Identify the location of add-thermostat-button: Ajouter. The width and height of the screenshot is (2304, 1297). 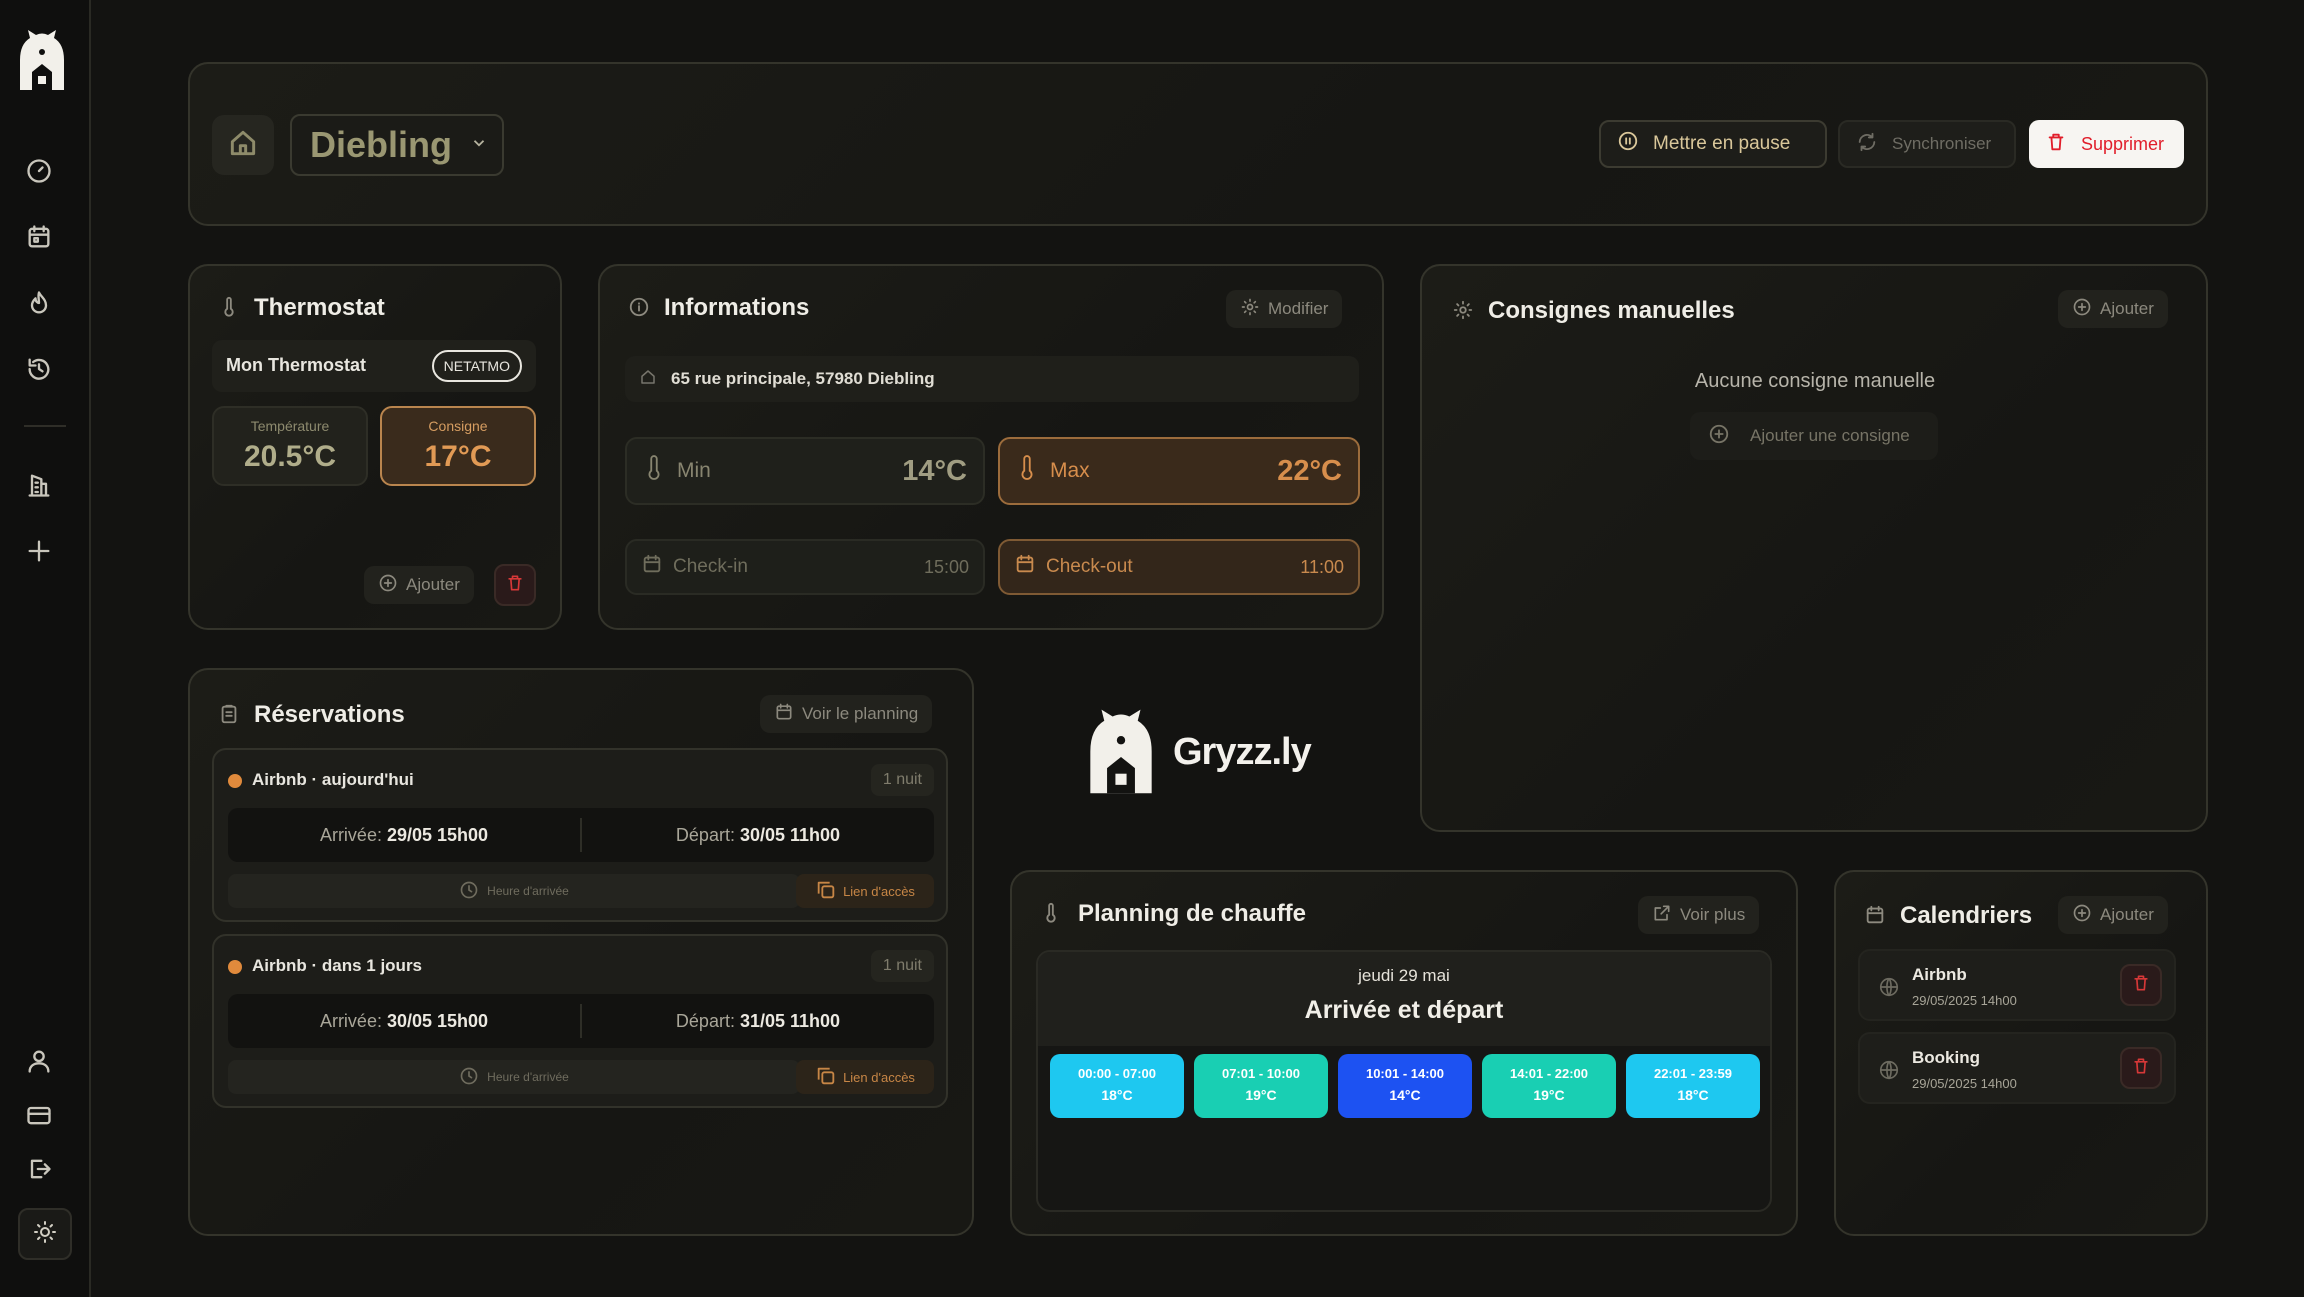
(419, 585).